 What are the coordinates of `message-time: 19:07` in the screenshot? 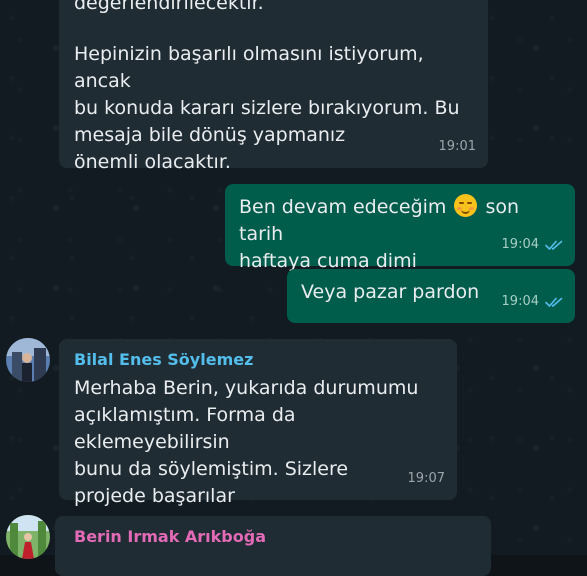 It's located at (426, 478).